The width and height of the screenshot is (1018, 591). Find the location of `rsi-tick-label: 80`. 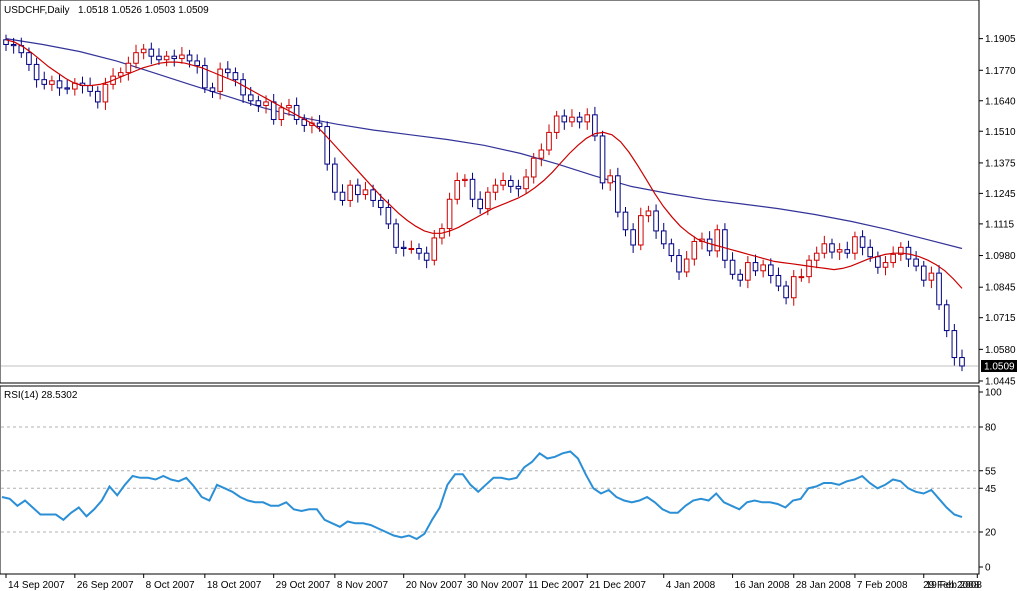

rsi-tick-label: 80 is located at coordinates (991, 428).